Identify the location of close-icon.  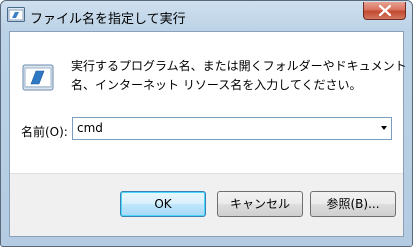
(385, 10).